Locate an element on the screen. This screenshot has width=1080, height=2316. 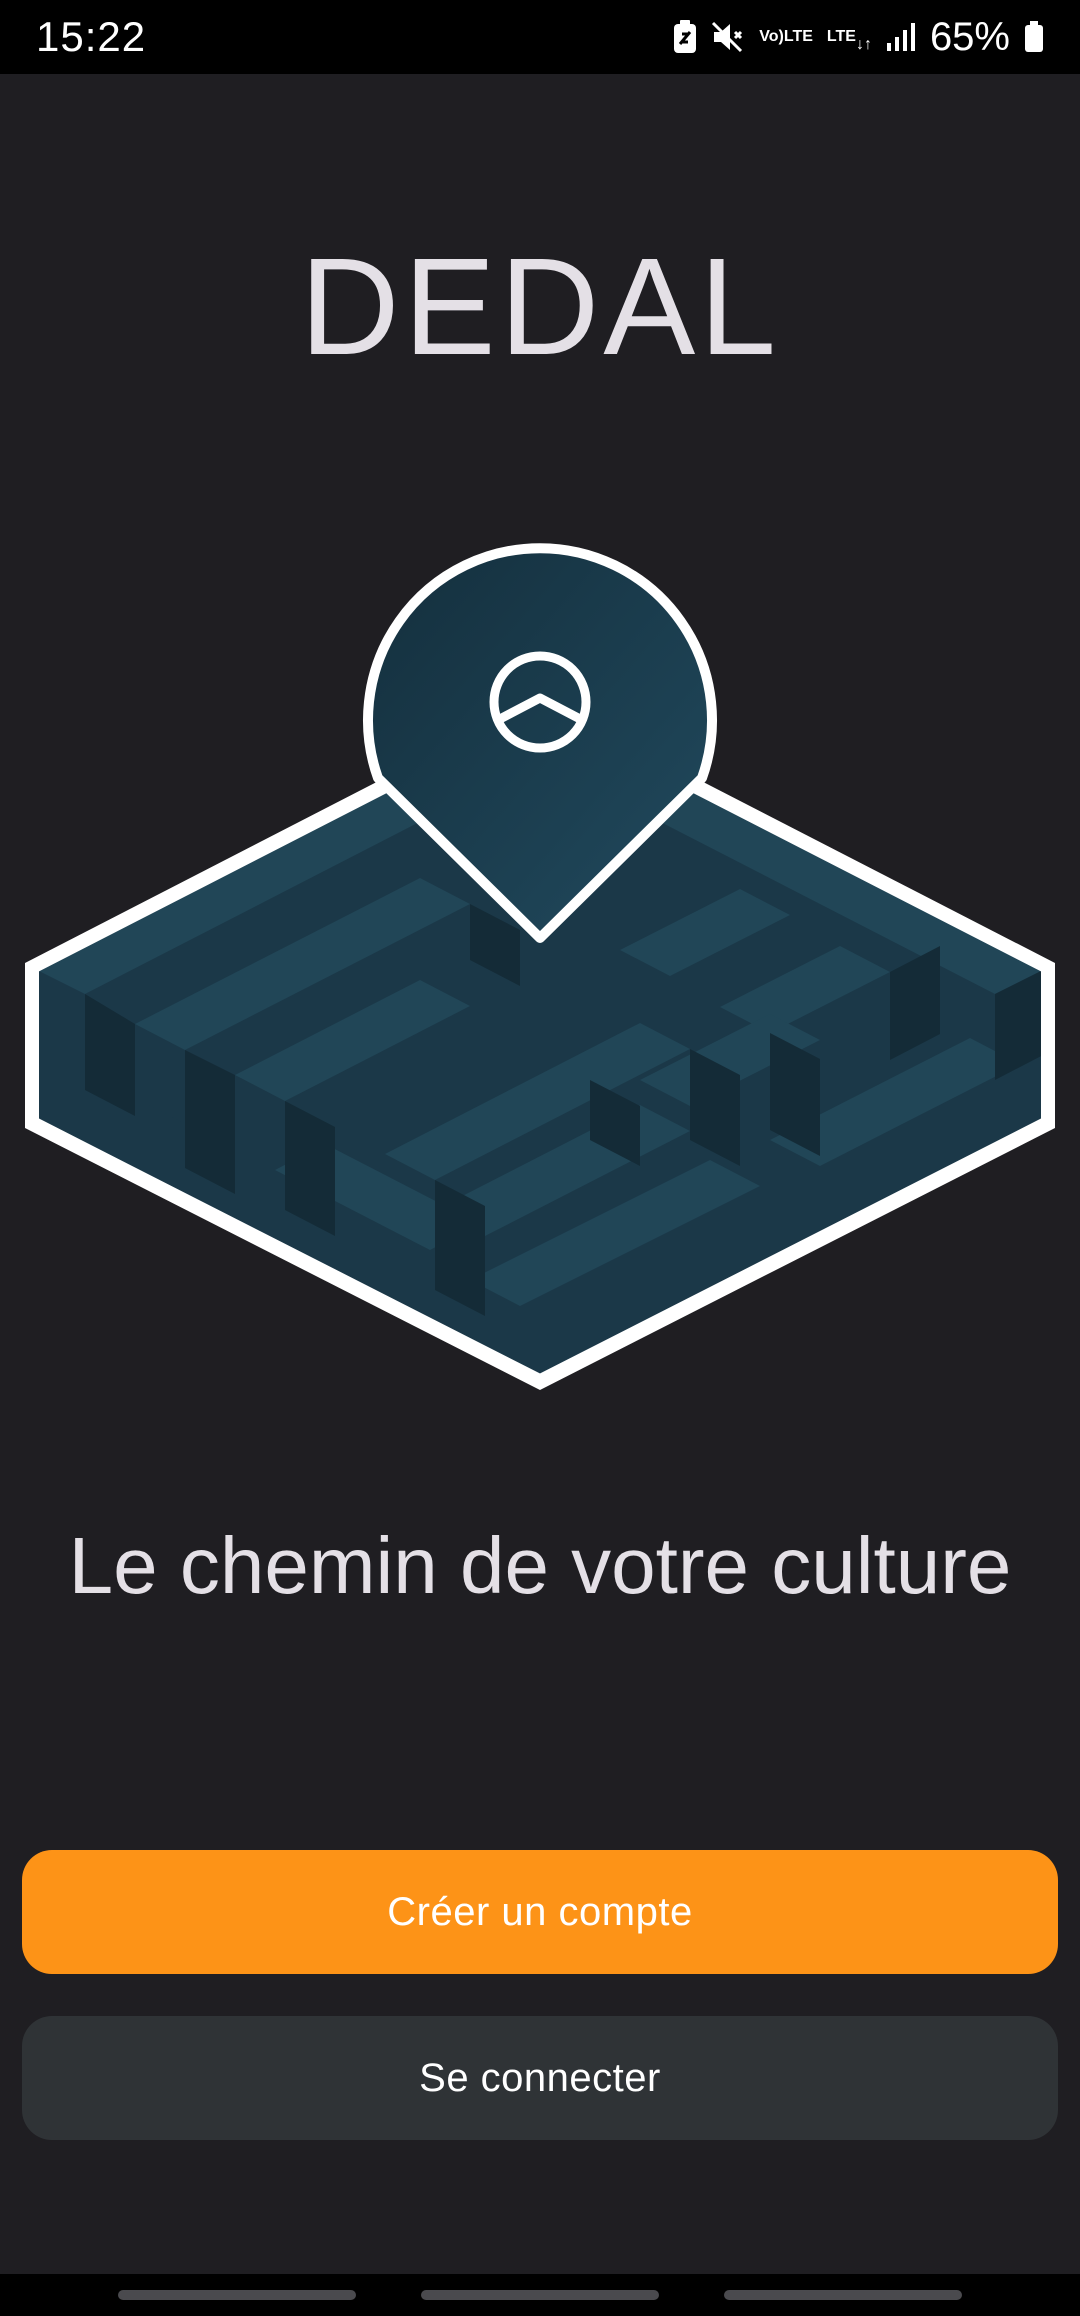
volte-icon: Vo) LTE is located at coordinates (786, 37).